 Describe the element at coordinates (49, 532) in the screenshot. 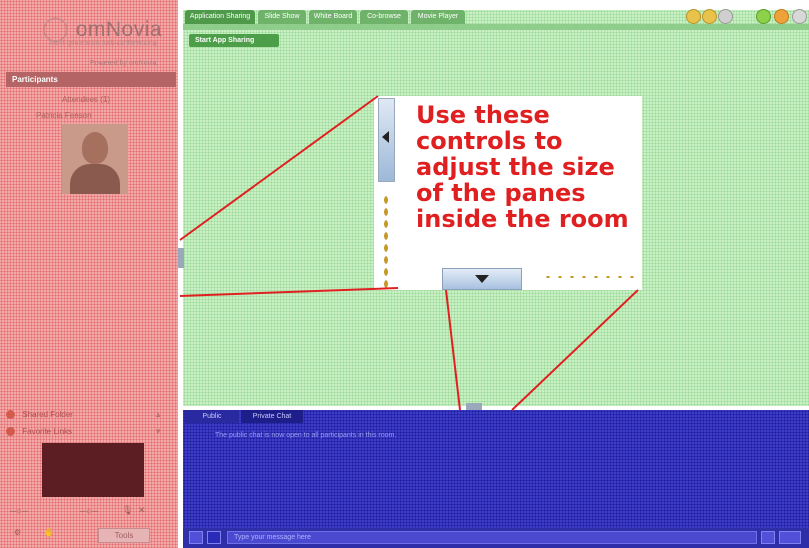

I see `hand-icon: ✋` at that location.